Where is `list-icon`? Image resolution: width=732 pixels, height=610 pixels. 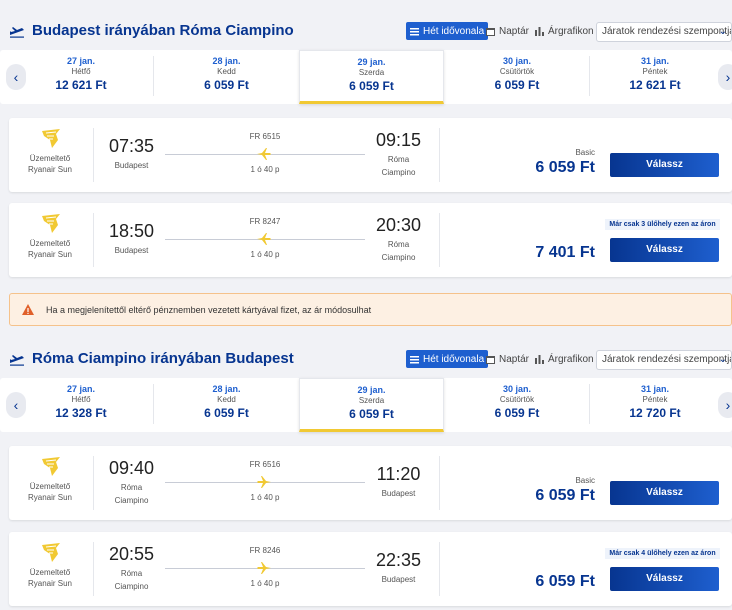 list-icon is located at coordinates (414, 359).